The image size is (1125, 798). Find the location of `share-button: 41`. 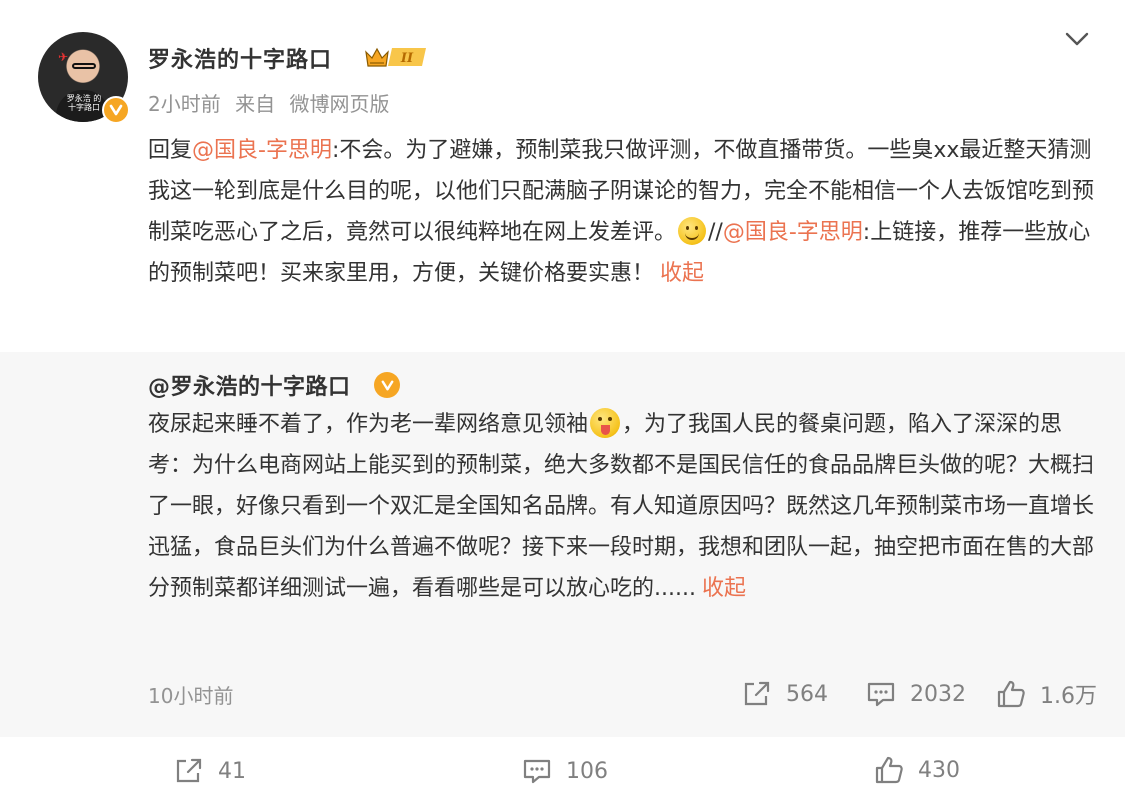

share-button: 41 is located at coordinates (210, 771).